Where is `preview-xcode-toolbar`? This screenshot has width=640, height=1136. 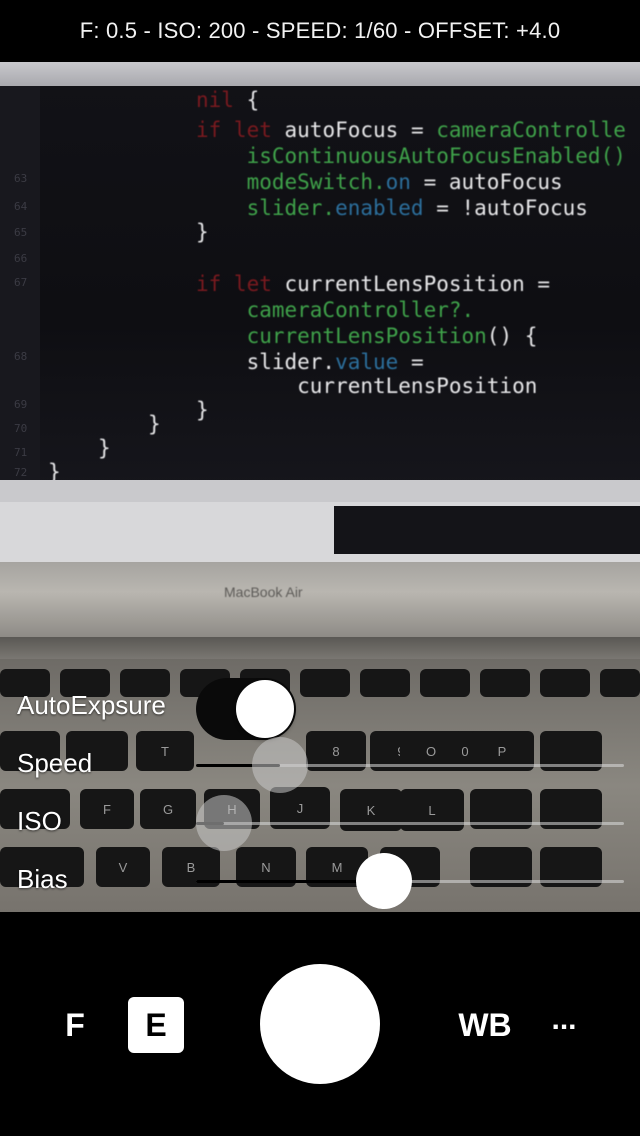 preview-xcode-toolbar is located at coordinates (320, 491).